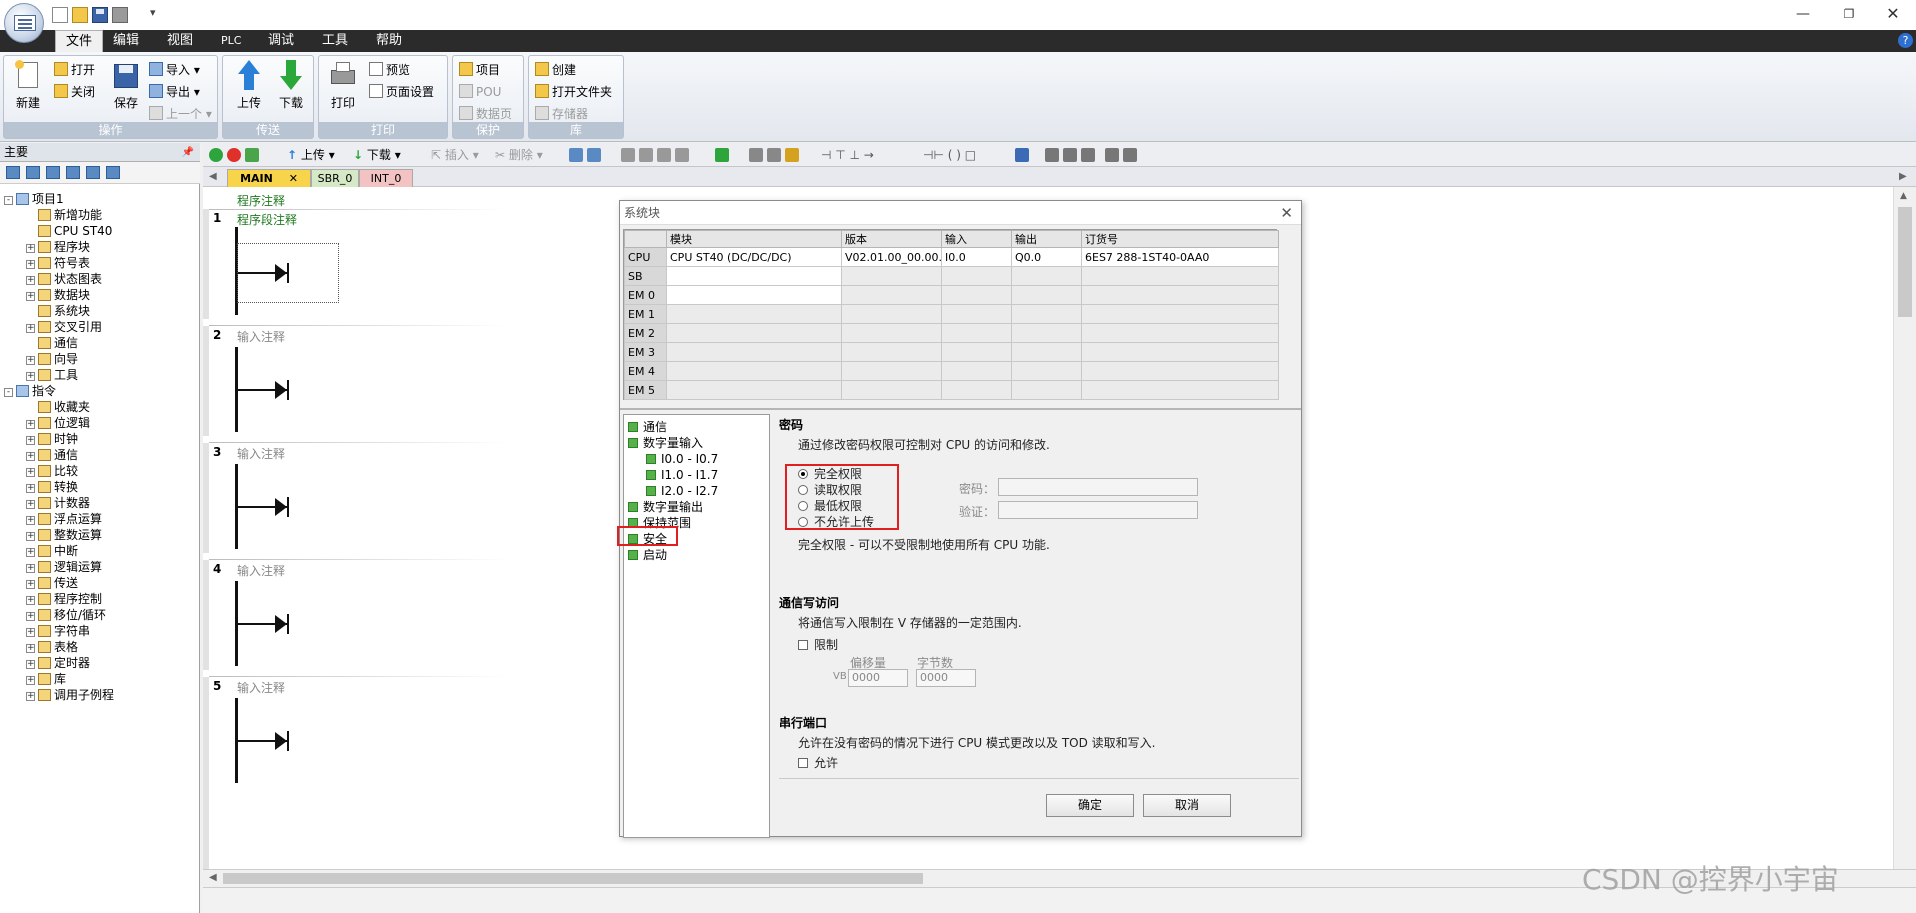  What do you see at coordinates (878, 678) in the screenshot?
I see `offset-spinner: 0000` at bounding box center [878, 678].